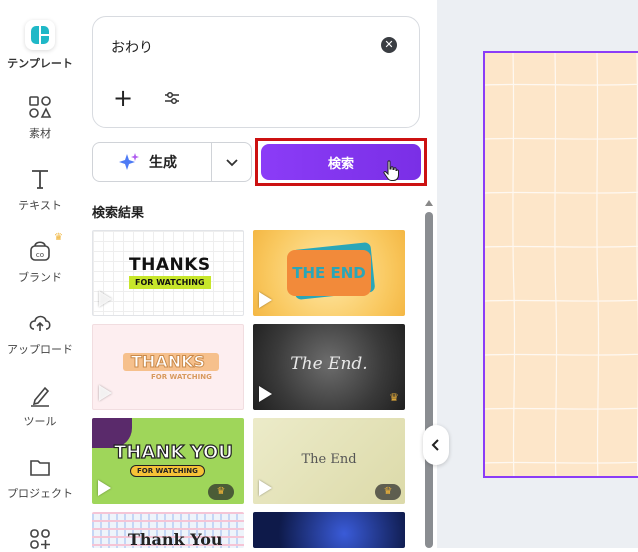 Image resolution: width=638 pixels, height=552 pixels. I want to click on sparkle-icon, so click(129, 161).